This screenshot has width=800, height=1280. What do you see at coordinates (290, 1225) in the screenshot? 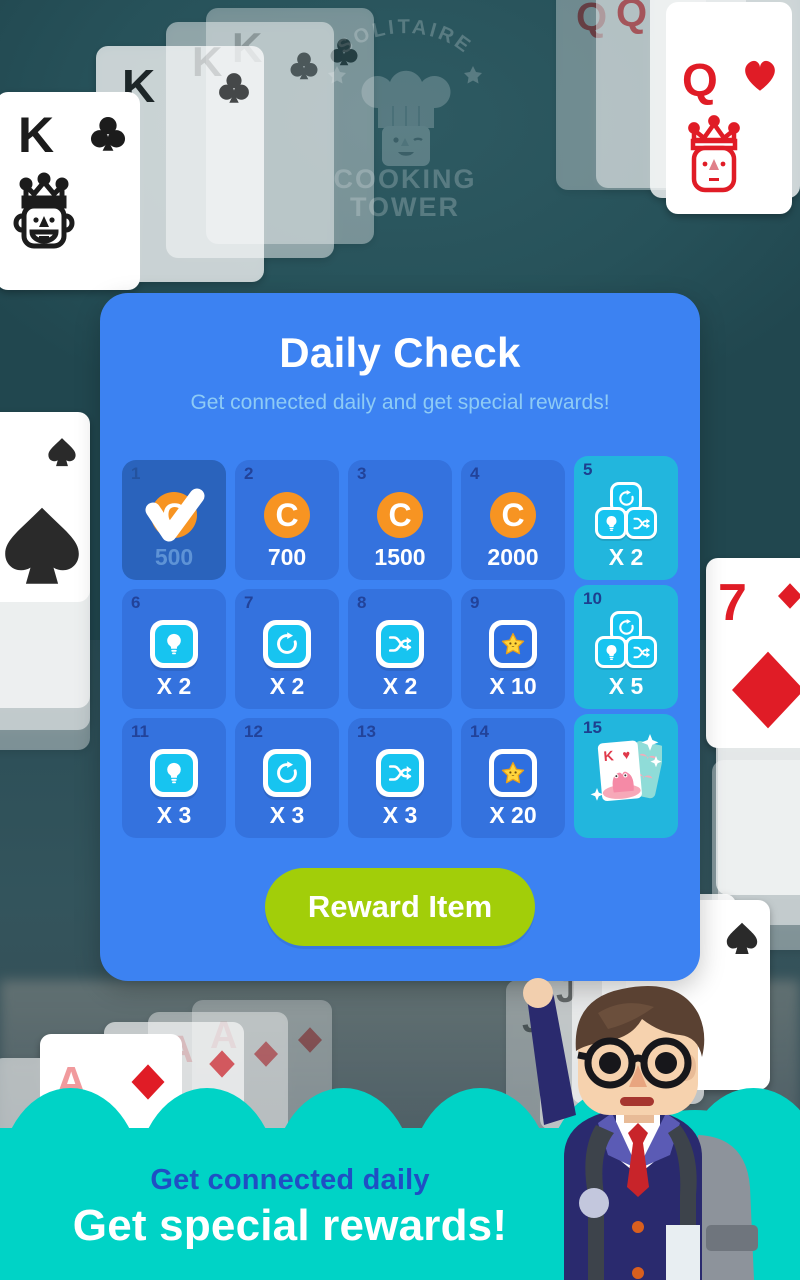
I see `banner-line-2: Get special rewards!` at bounding box center [290, 1225].